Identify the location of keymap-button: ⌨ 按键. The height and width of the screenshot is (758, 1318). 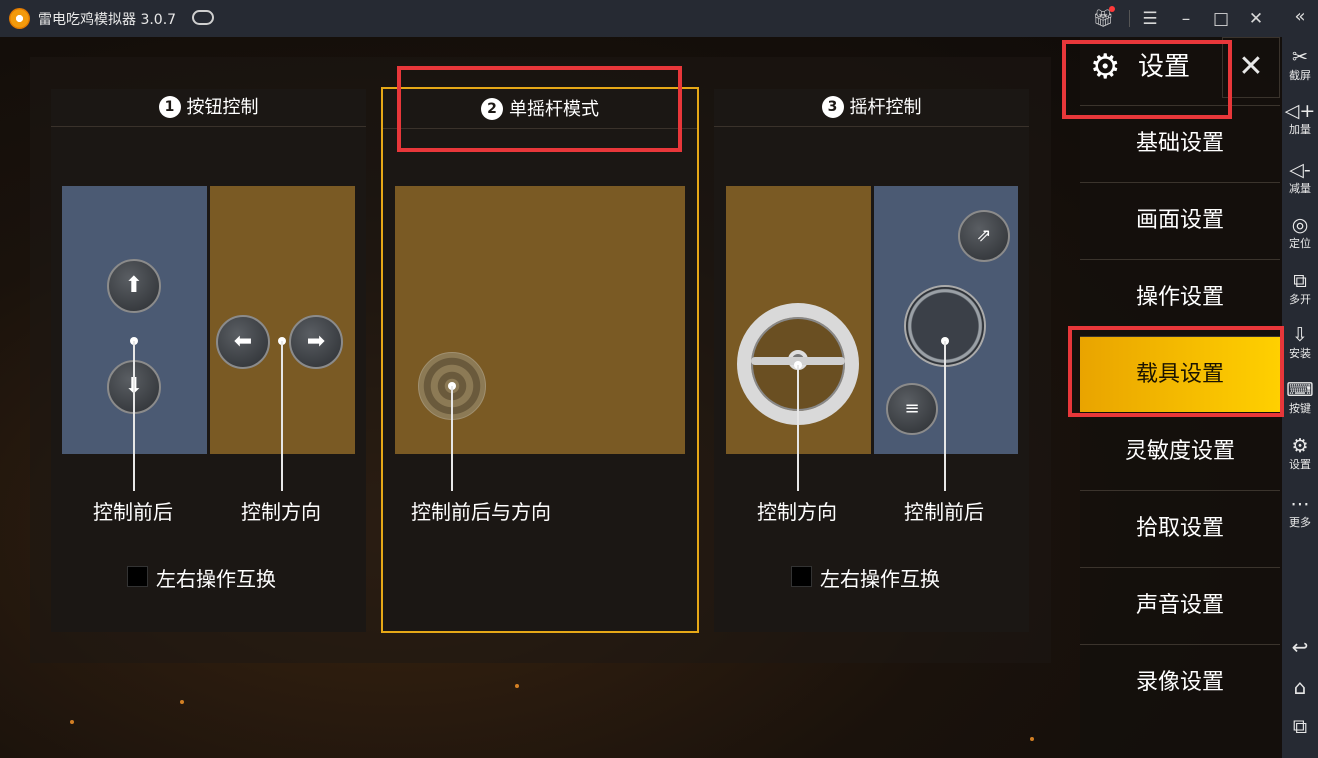
(1300, 397).